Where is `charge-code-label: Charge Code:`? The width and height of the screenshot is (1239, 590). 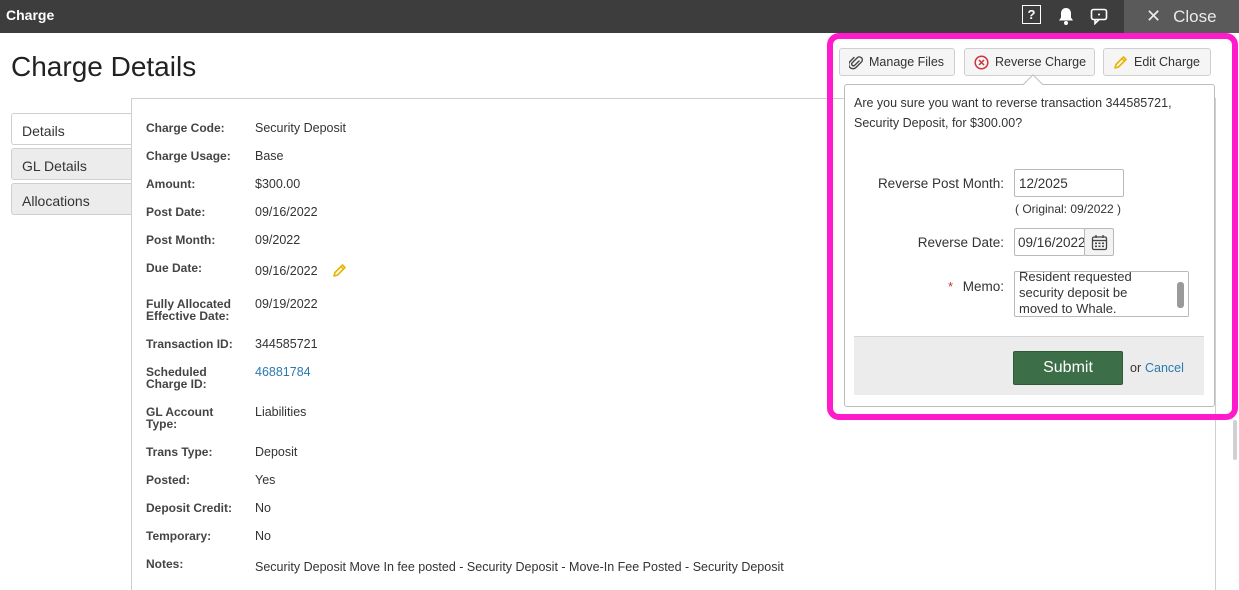 charge-code-label: Charge Code: is located at coordinates (185, 128).